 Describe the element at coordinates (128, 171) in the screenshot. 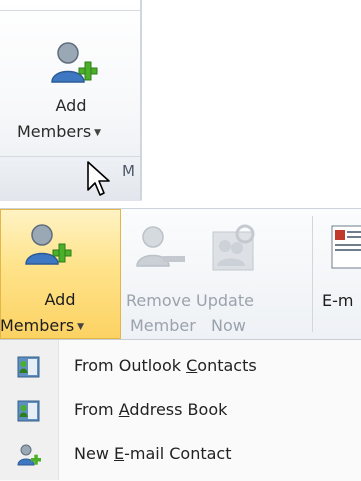

I see `group-label: M` at that location.